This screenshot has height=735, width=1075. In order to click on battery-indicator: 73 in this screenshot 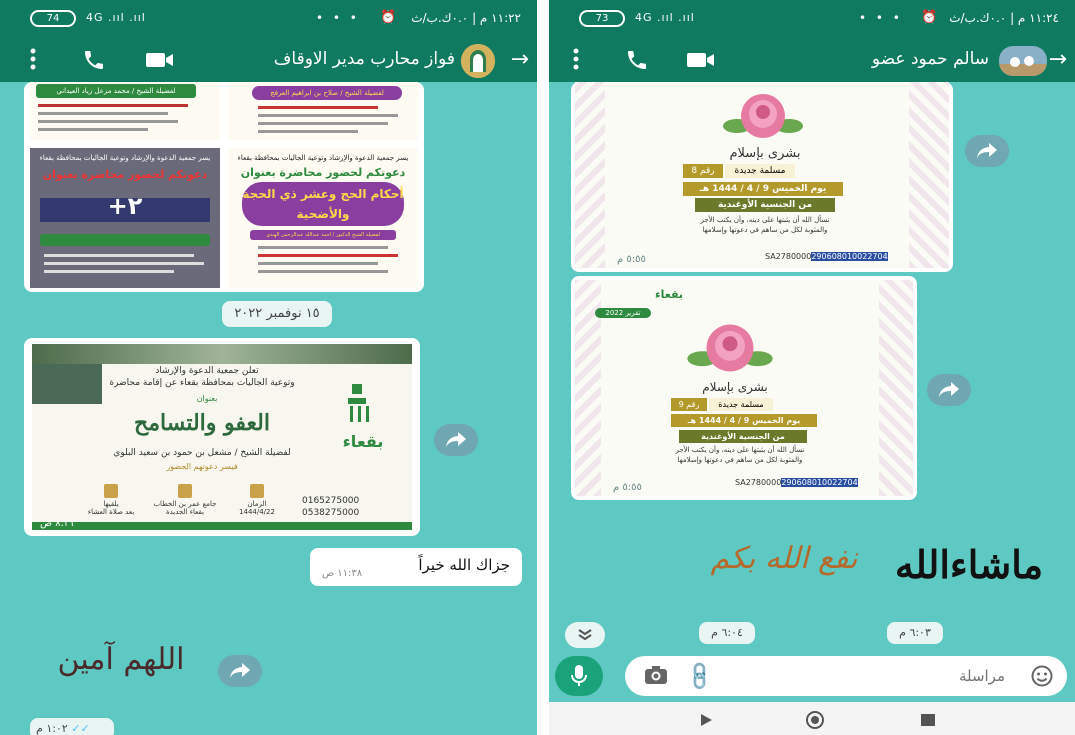, I will do `click(602, 18)`.